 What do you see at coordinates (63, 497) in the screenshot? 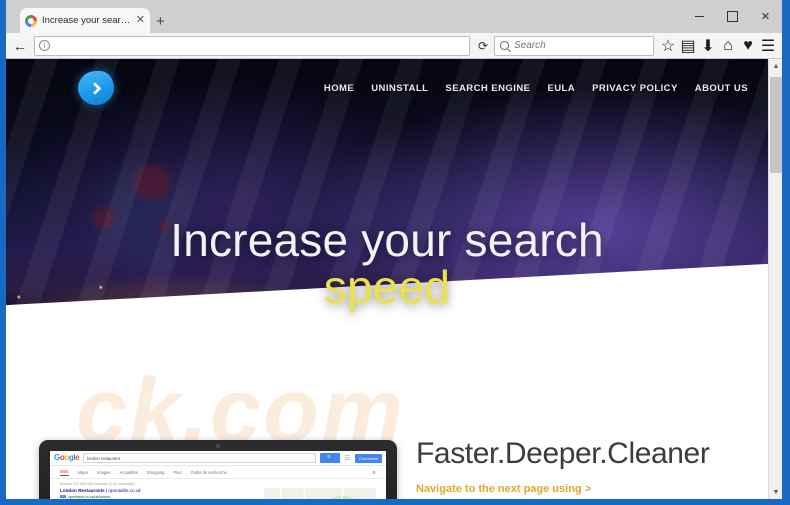
I see `ad-badge: Ad` at bounding box center [63, 497].